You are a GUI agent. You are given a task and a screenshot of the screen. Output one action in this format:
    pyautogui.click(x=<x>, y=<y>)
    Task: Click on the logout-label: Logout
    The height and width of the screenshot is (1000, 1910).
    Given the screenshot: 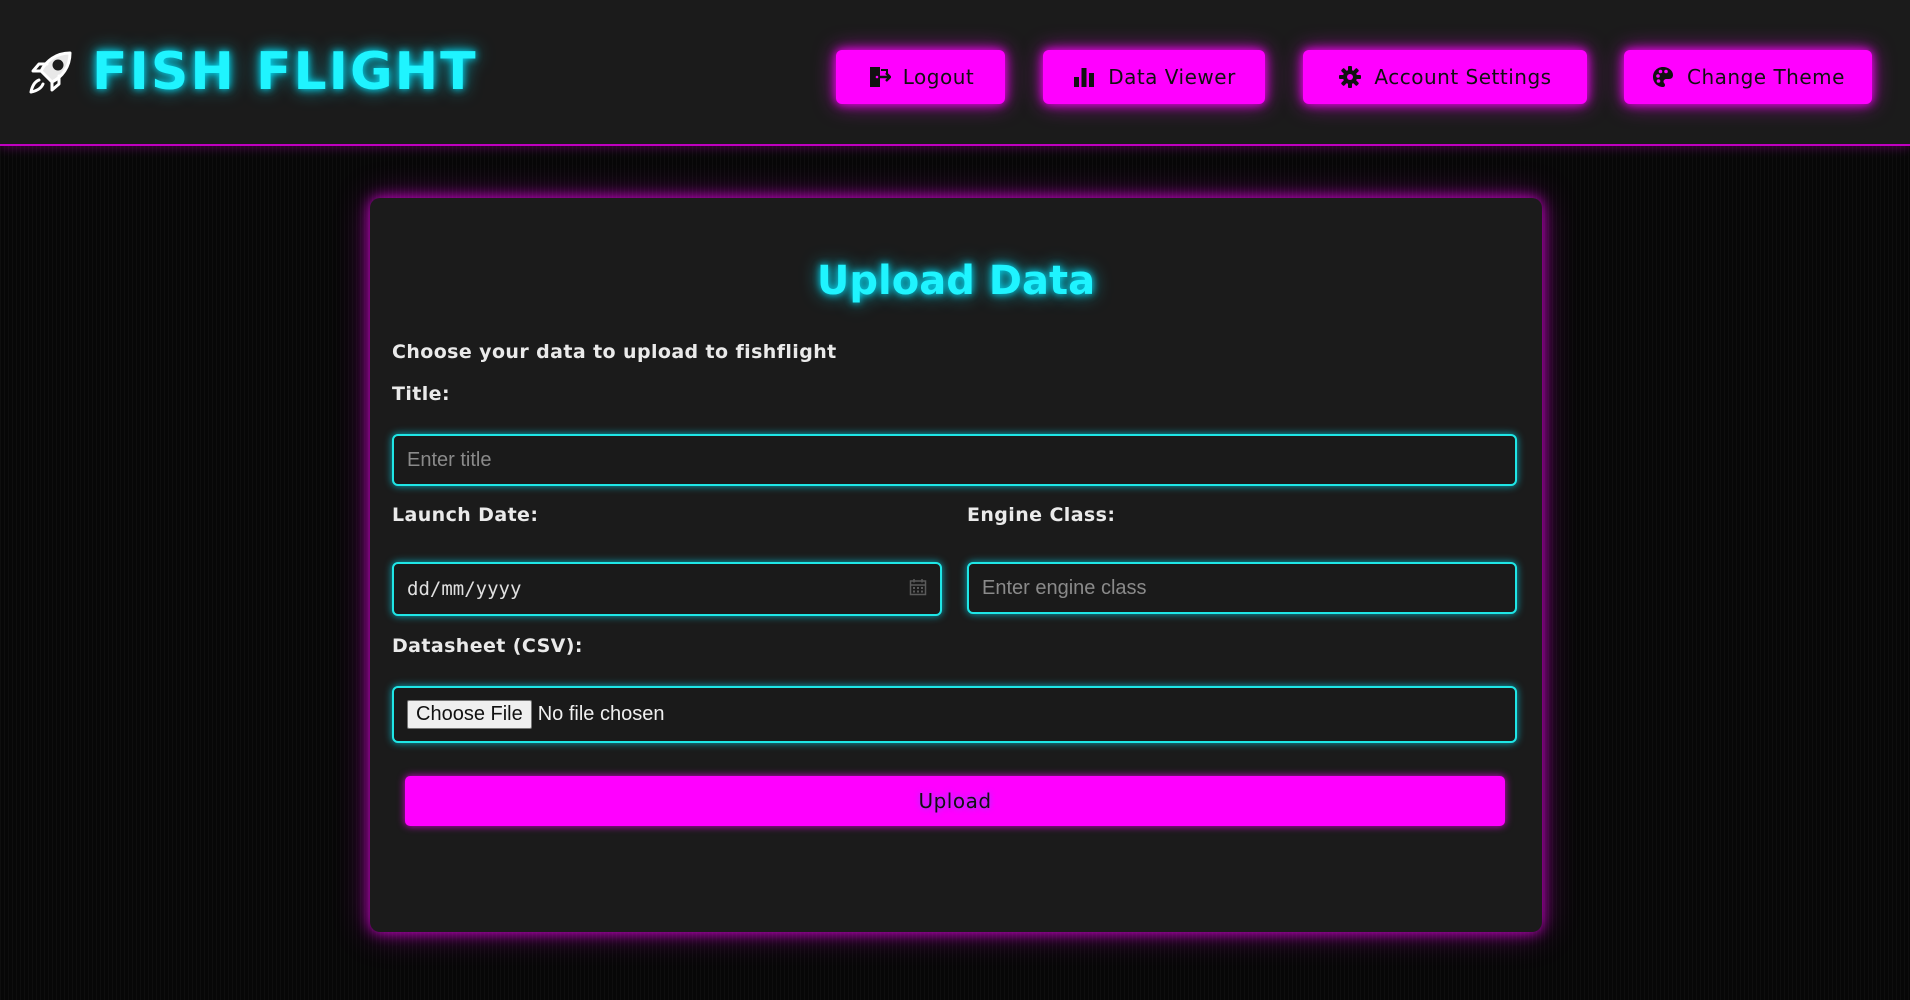 What is the action you would take?
    pyautogui.click(x=938, y=77)
    